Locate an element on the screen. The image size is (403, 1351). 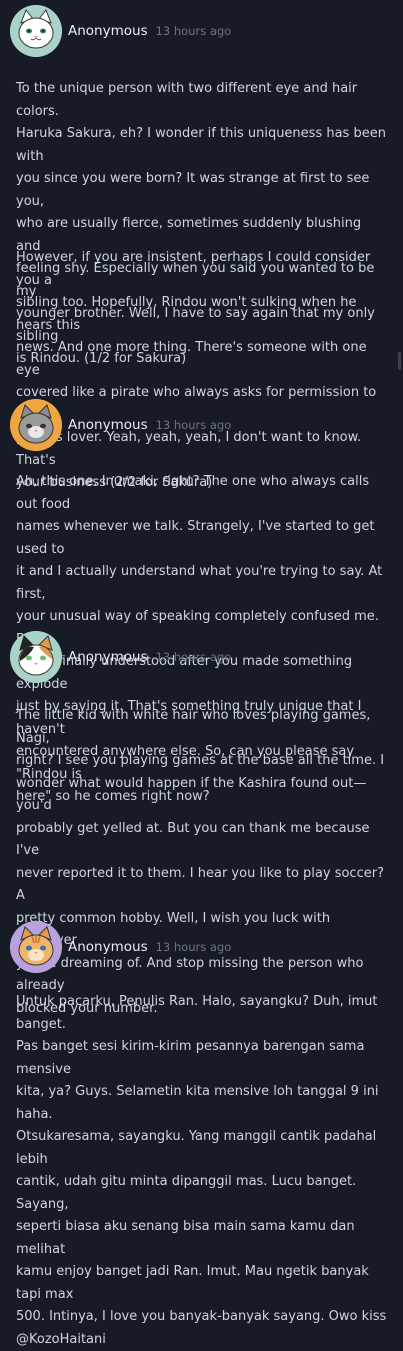
gray-cat-icon is located at coordinates (36, 425).